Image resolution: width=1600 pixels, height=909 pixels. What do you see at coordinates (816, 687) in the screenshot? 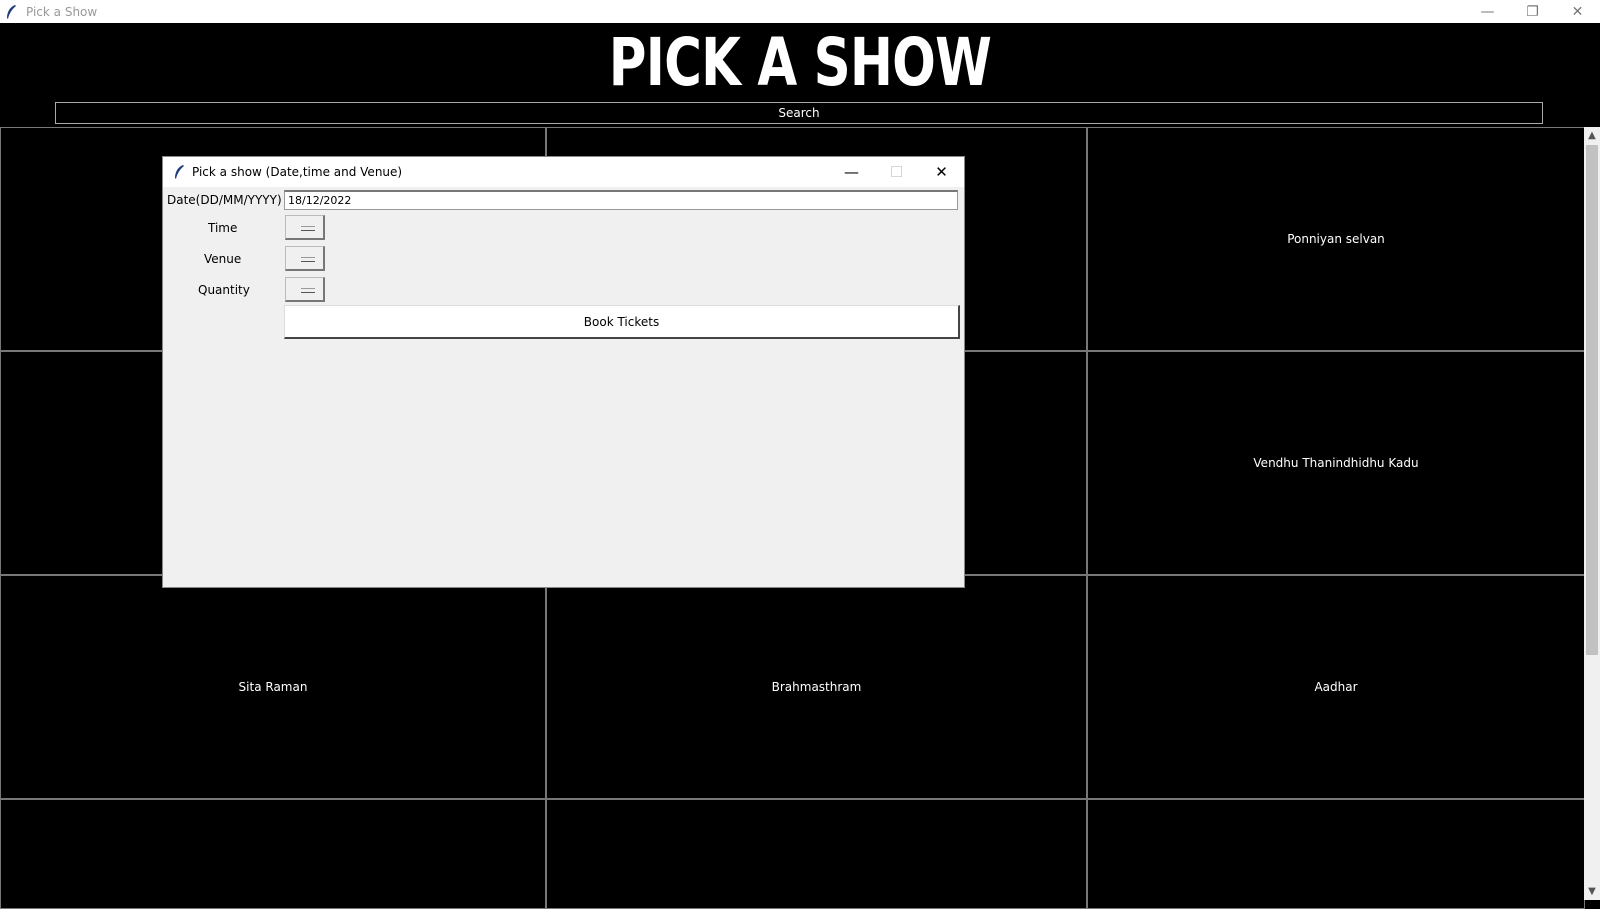
I see `movie-tile: Brahmasthram` at bounding box center [816, 687].